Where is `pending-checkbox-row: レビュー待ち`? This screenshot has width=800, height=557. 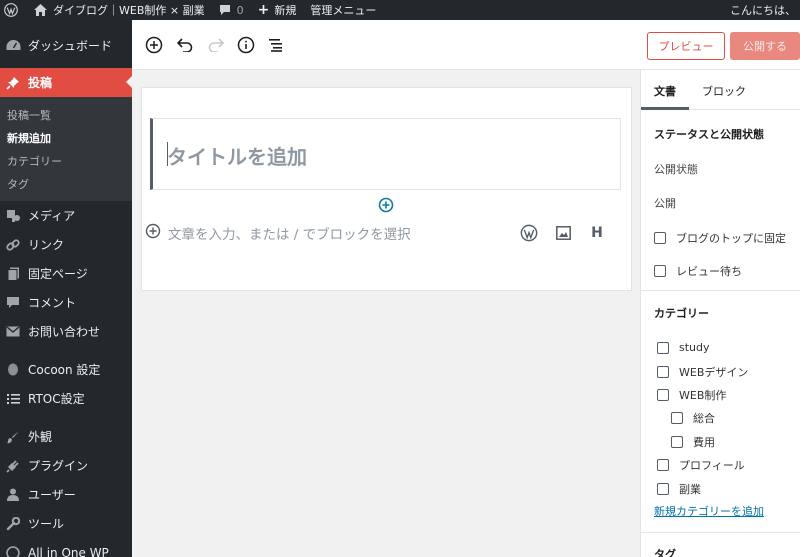 pending-checkbox-row: レビュー待ち is located at coordinates (698, 271).